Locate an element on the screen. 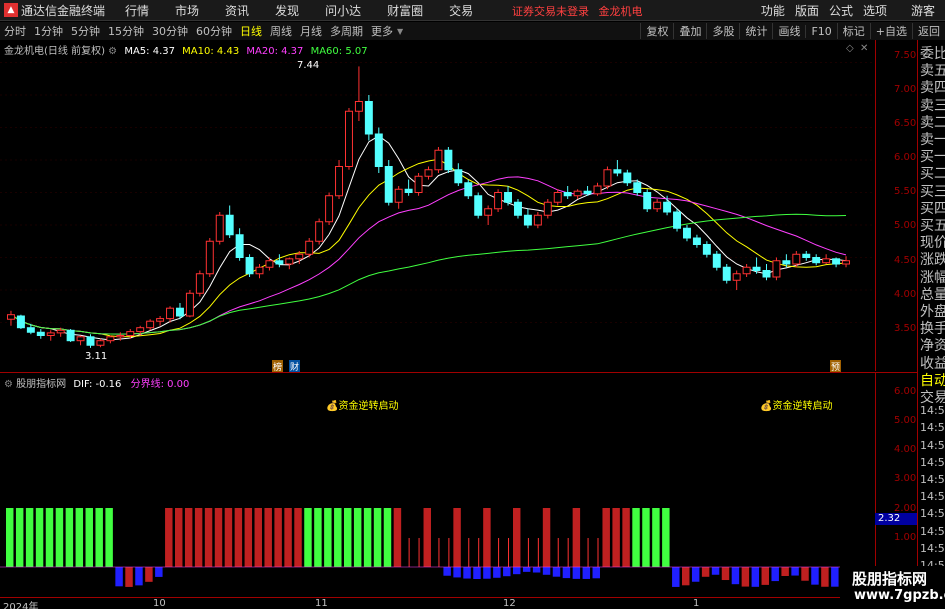  stock-title: 金龙机电 is located at coordinates (620, 11).